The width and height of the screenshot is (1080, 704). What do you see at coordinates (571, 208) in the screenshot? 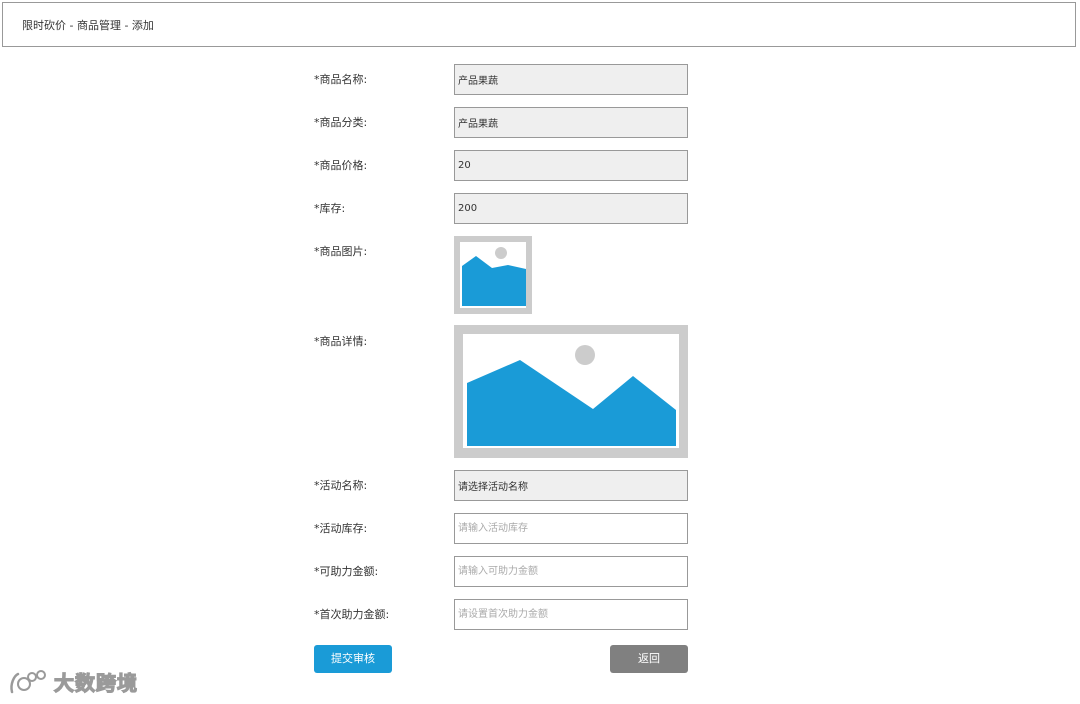
I see `stock-field` at bounding box center [571, 208].